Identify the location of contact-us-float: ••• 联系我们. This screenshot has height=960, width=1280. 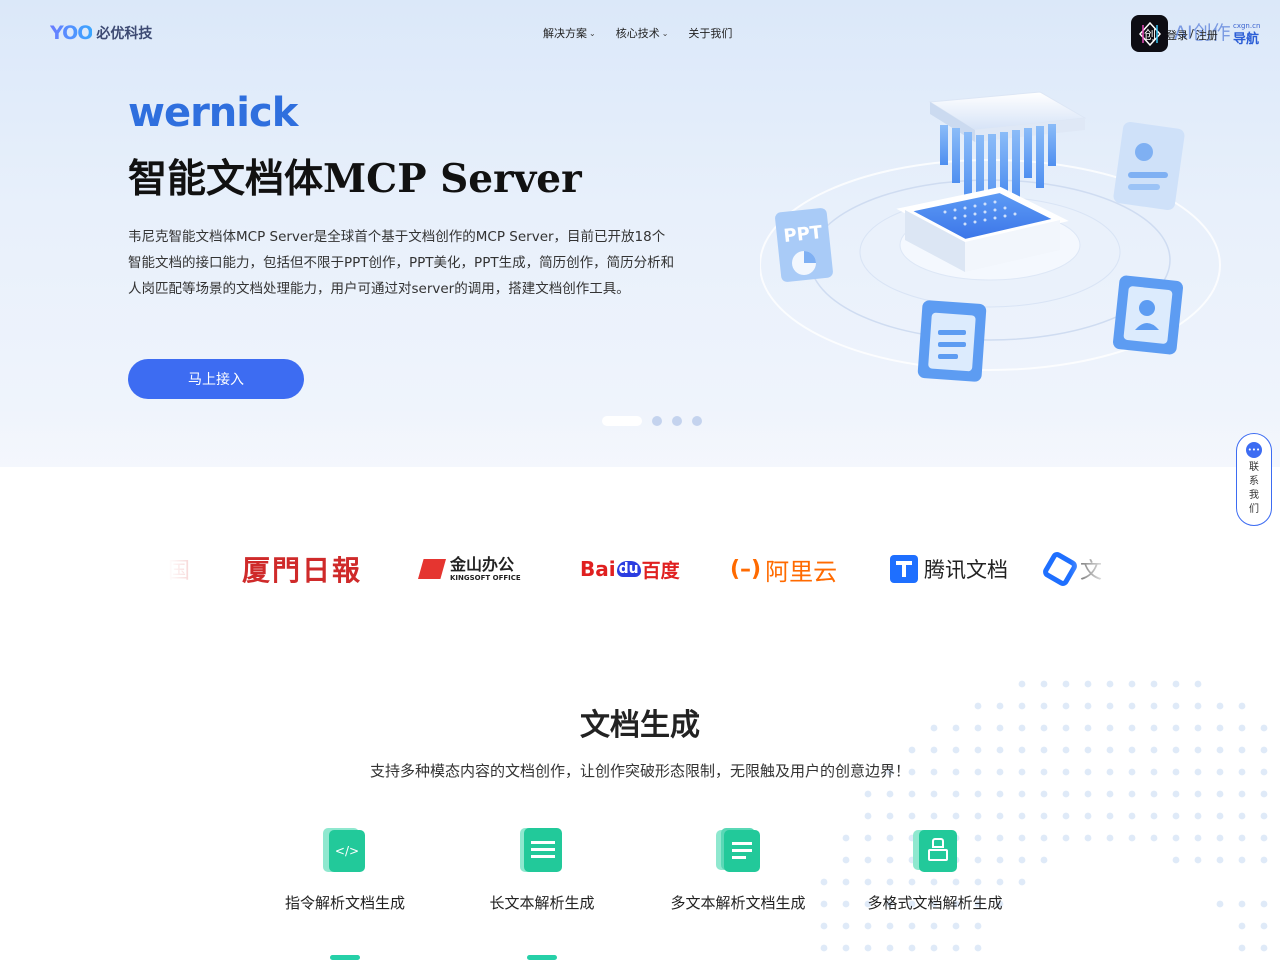
(1254, 479).